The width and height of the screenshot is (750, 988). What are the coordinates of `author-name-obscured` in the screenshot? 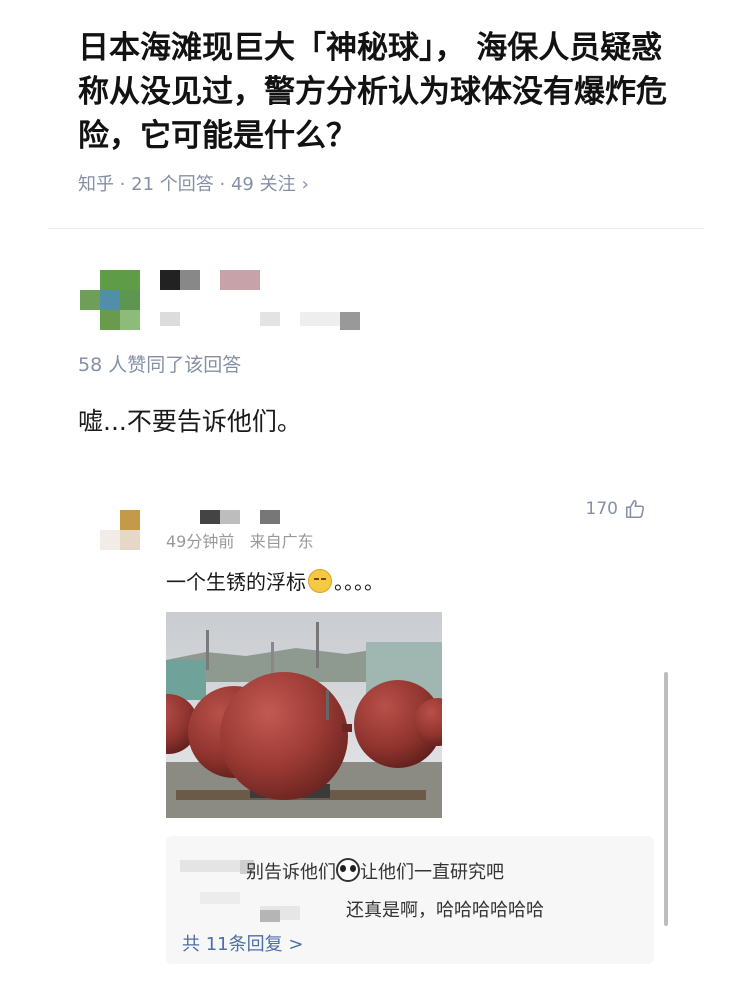 It's located at (215, 281).